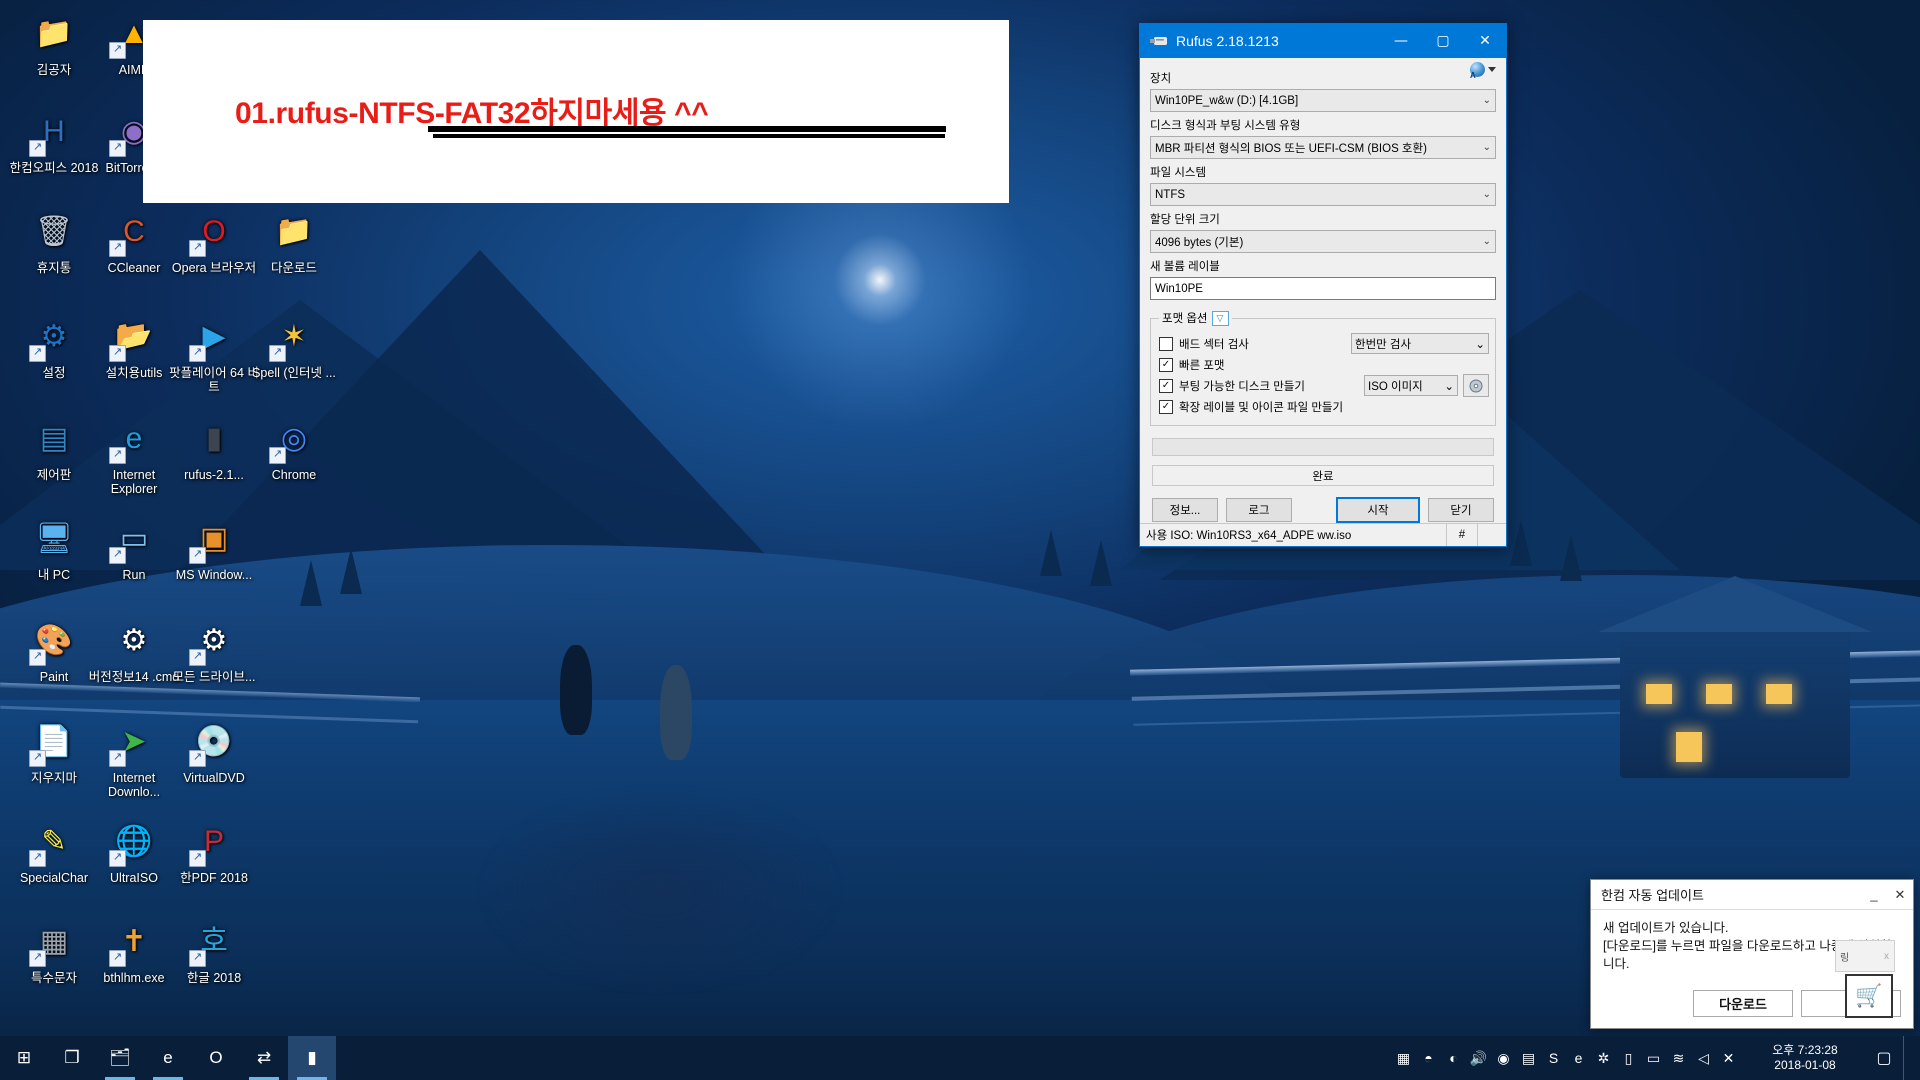 The width and height of the screenshot is (1920, 1080). Describe the element at coordinates (1323, 41) in the screenshot. I see `rufus-title-bar: Rufus 2.18.1213 — ▢ ✕` at that location.